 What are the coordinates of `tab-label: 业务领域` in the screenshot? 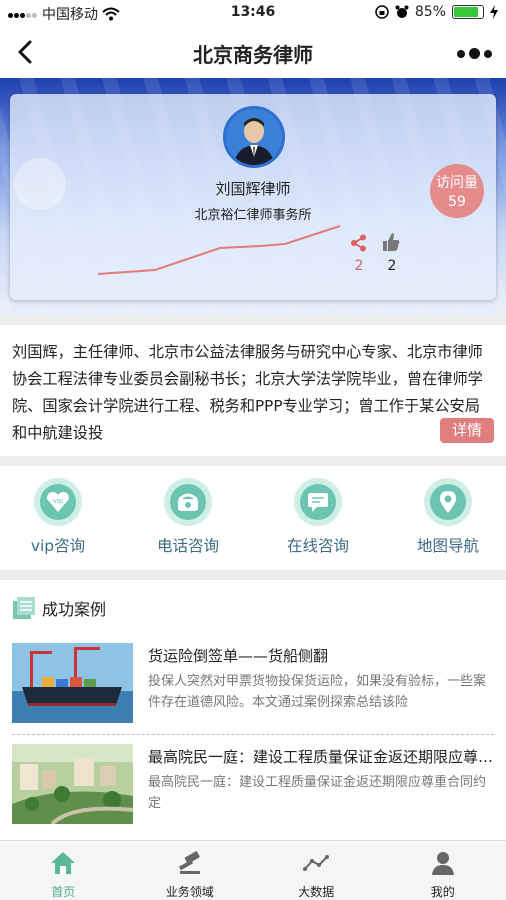 It's located at (189, 892).